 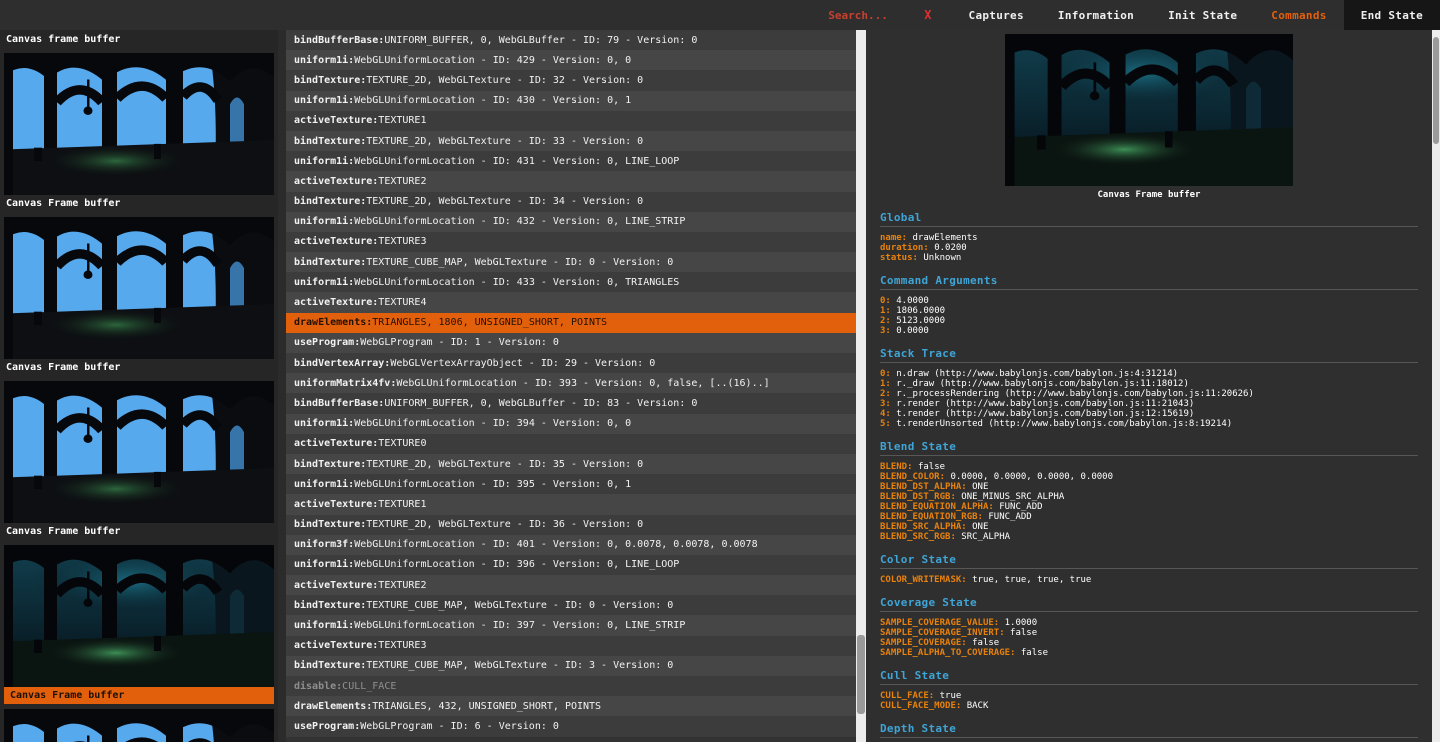 I want to click on command-name: disable:, so click(x=318, y=686).